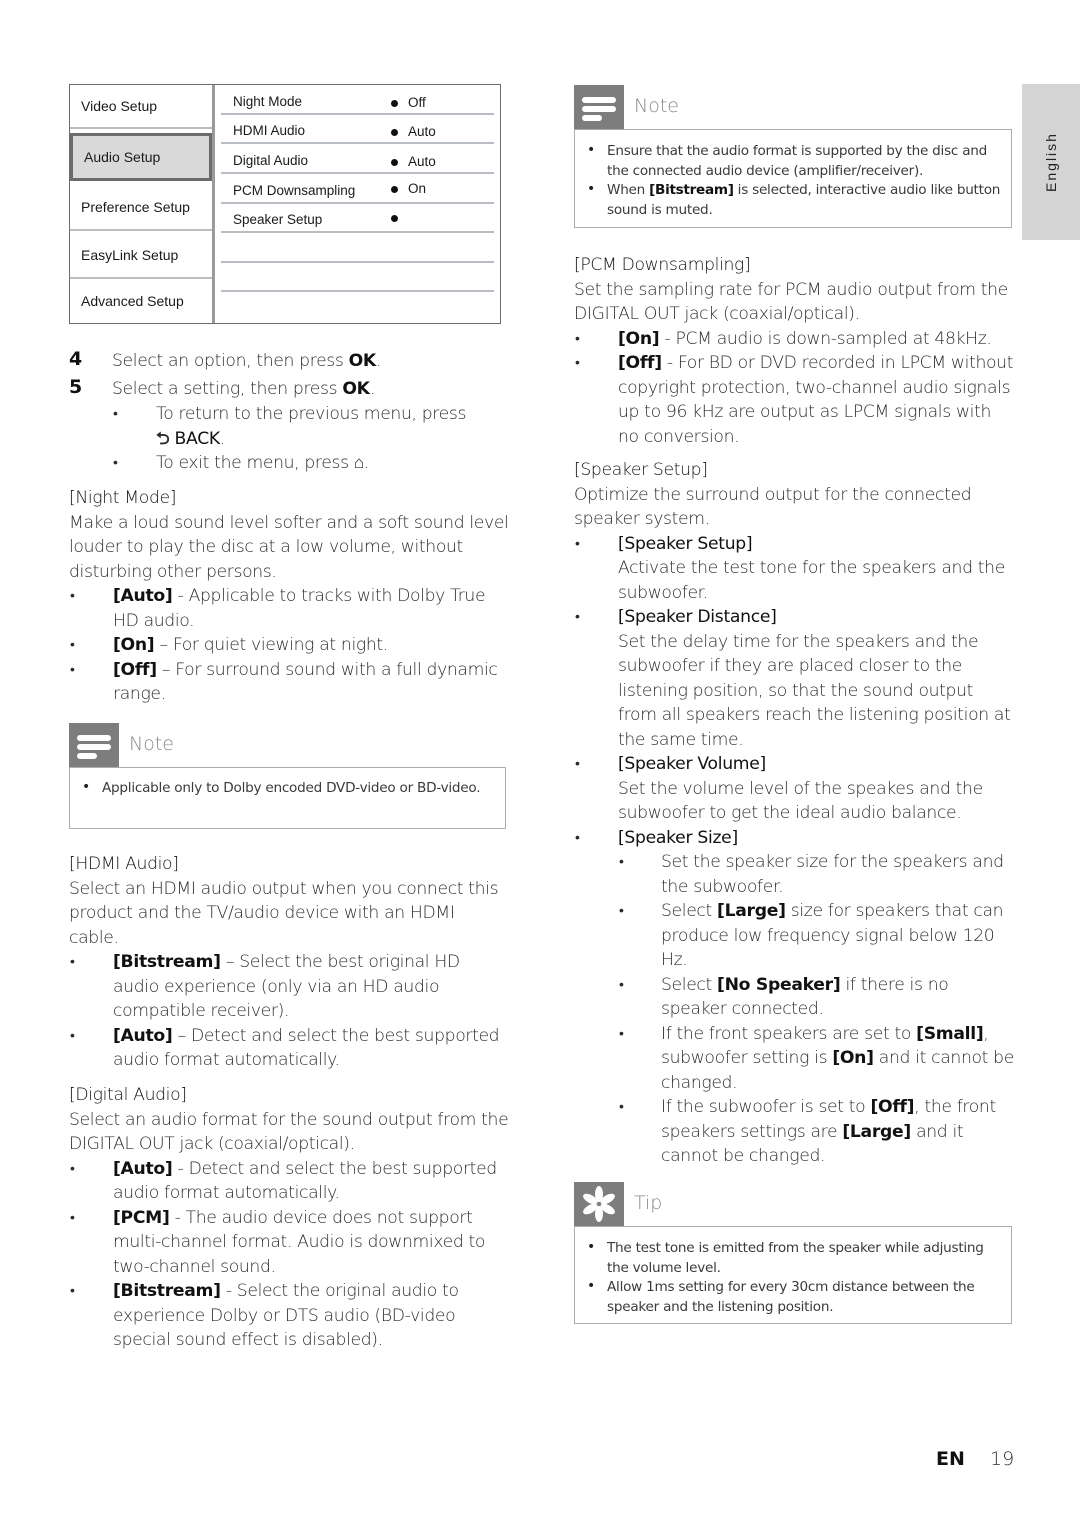 This screenshot has height=1527, width=1080. Describe the element at coordinates (766, 1107) in the screenshot. I see `option-text: If the subwoofer is set to` at that location.